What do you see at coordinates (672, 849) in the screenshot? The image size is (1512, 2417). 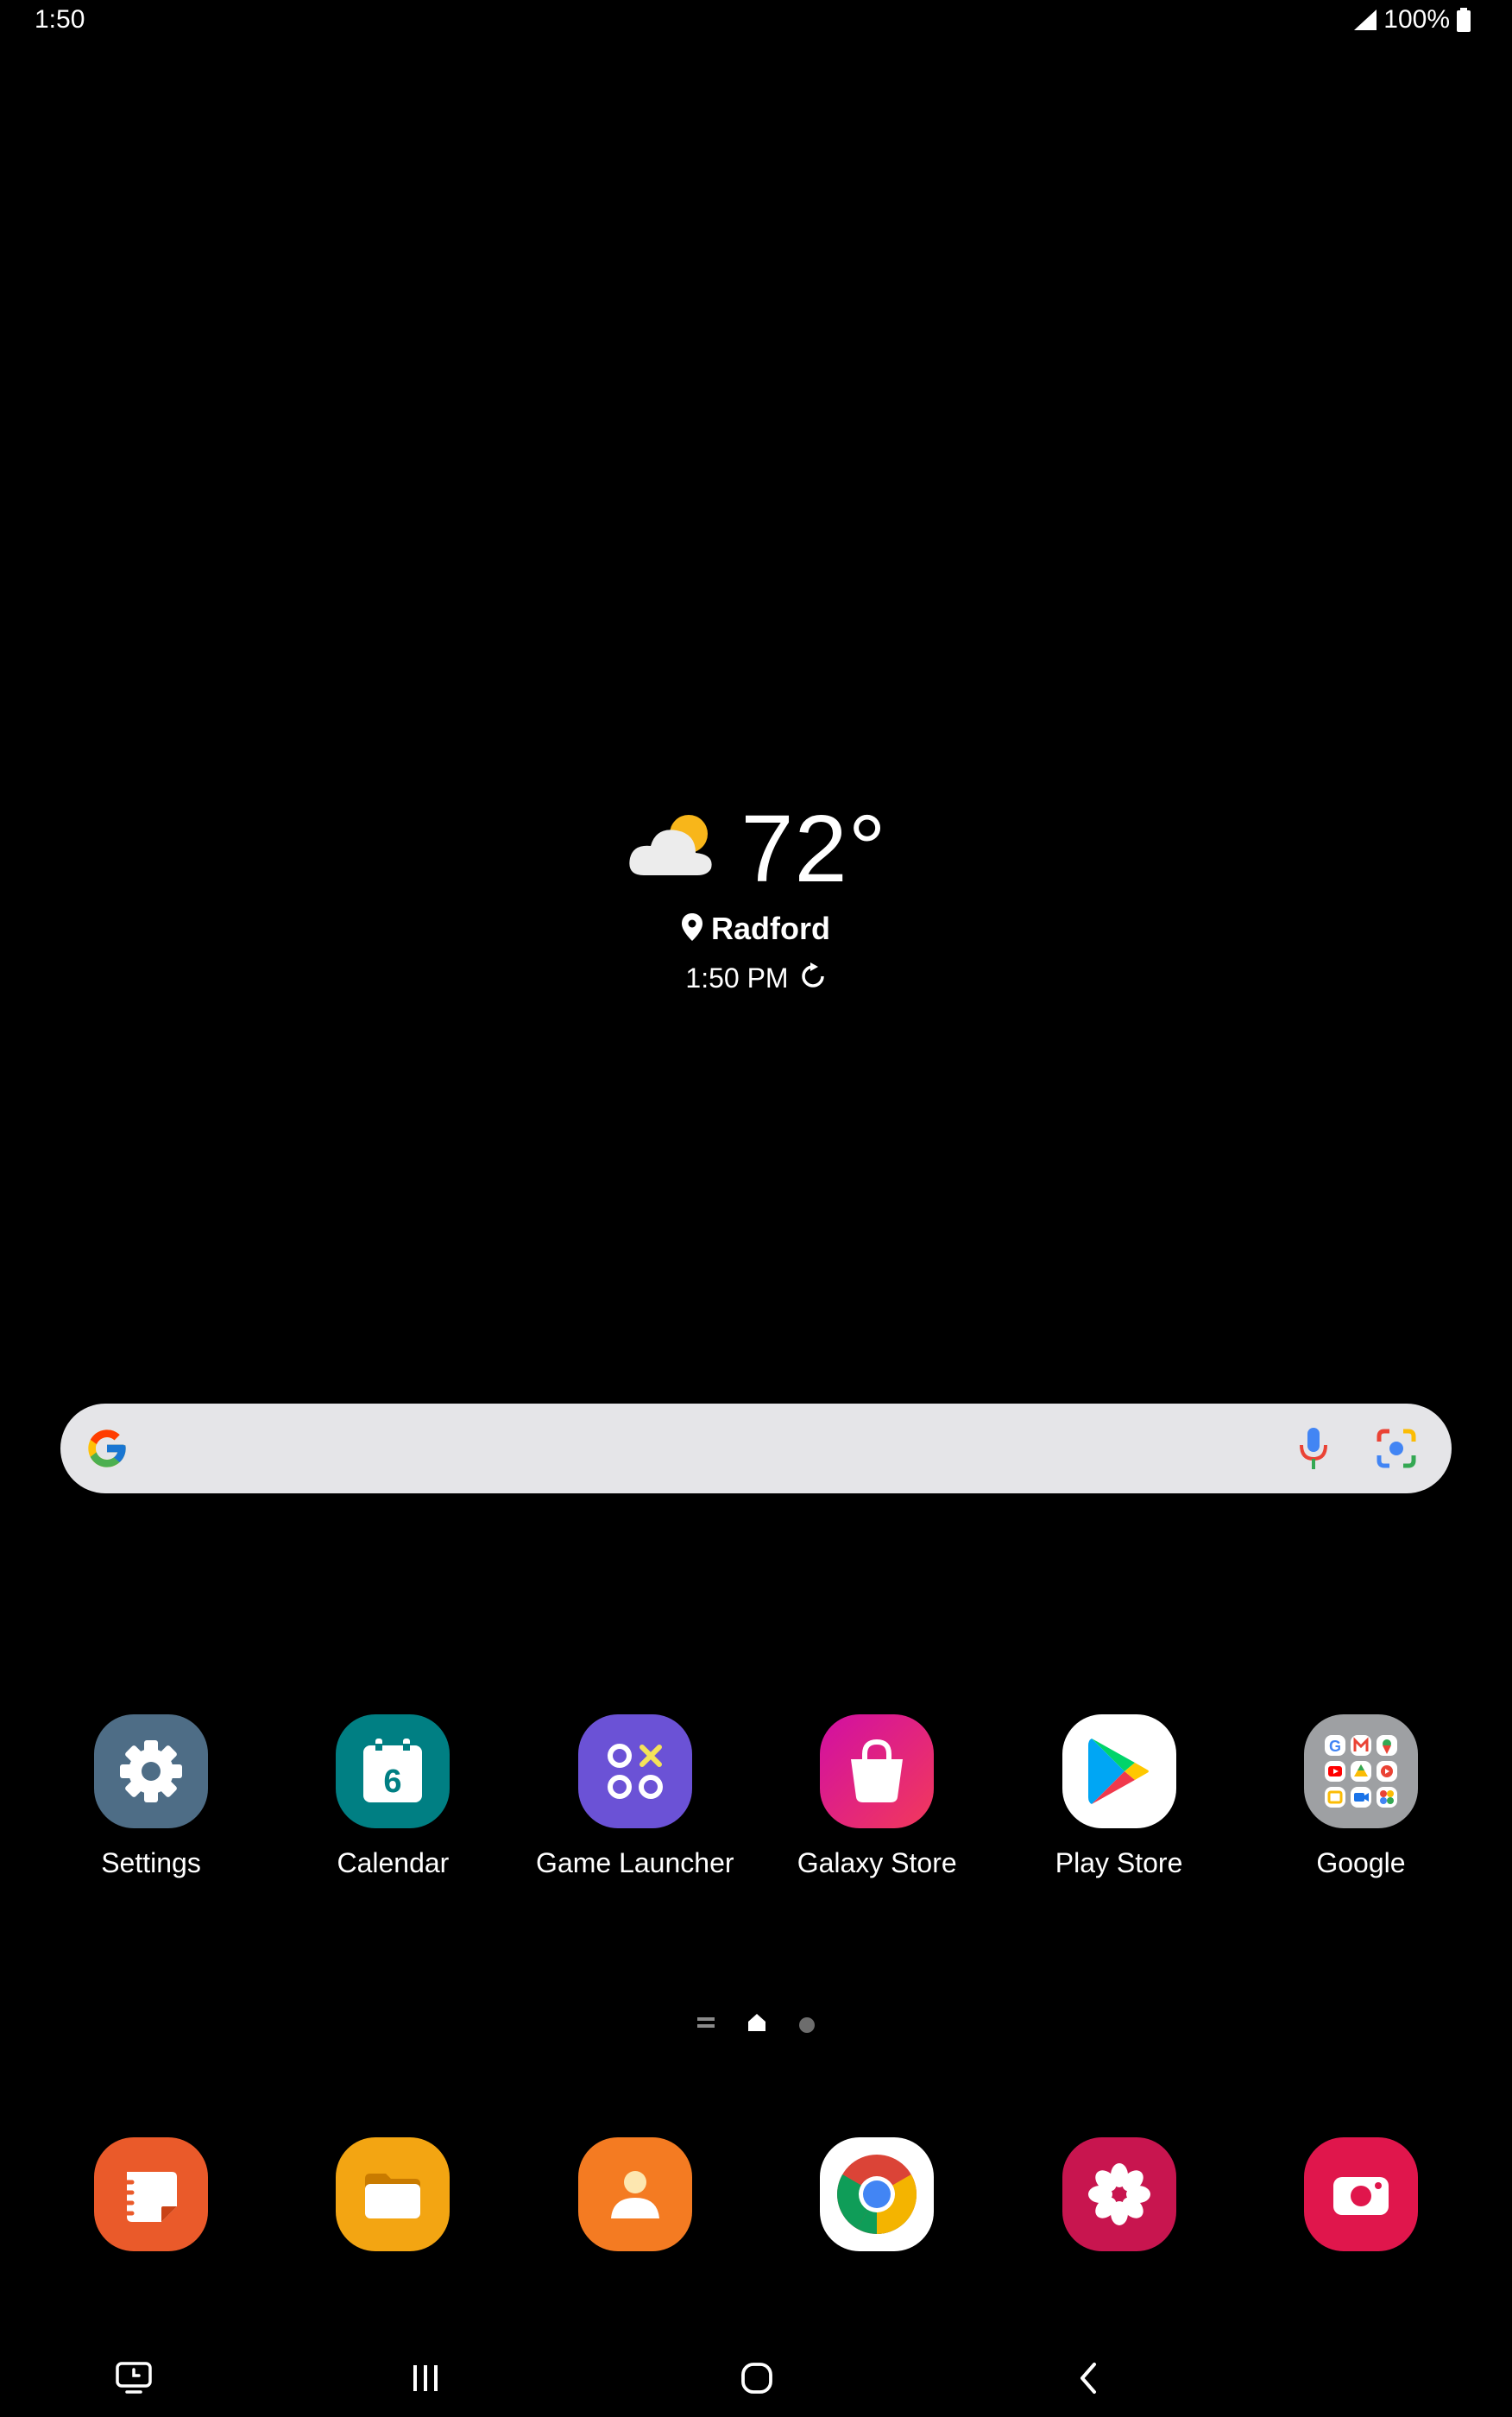 I see `partly-cloudy-icon` at bounding box center [672, 849].